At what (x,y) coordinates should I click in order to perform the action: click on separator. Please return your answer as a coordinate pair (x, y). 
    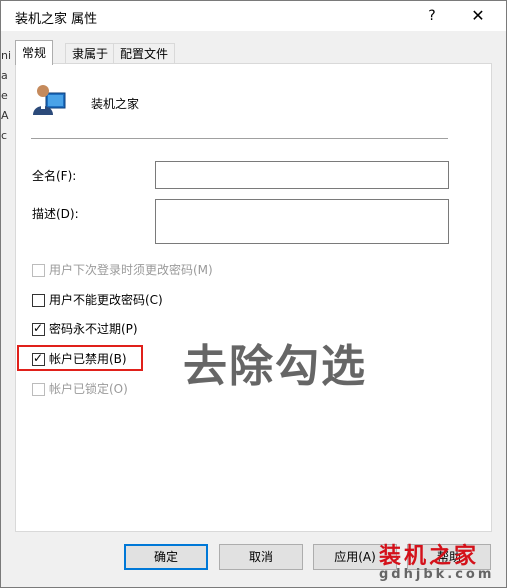
    Looking at the image, I should click on (239, 138).